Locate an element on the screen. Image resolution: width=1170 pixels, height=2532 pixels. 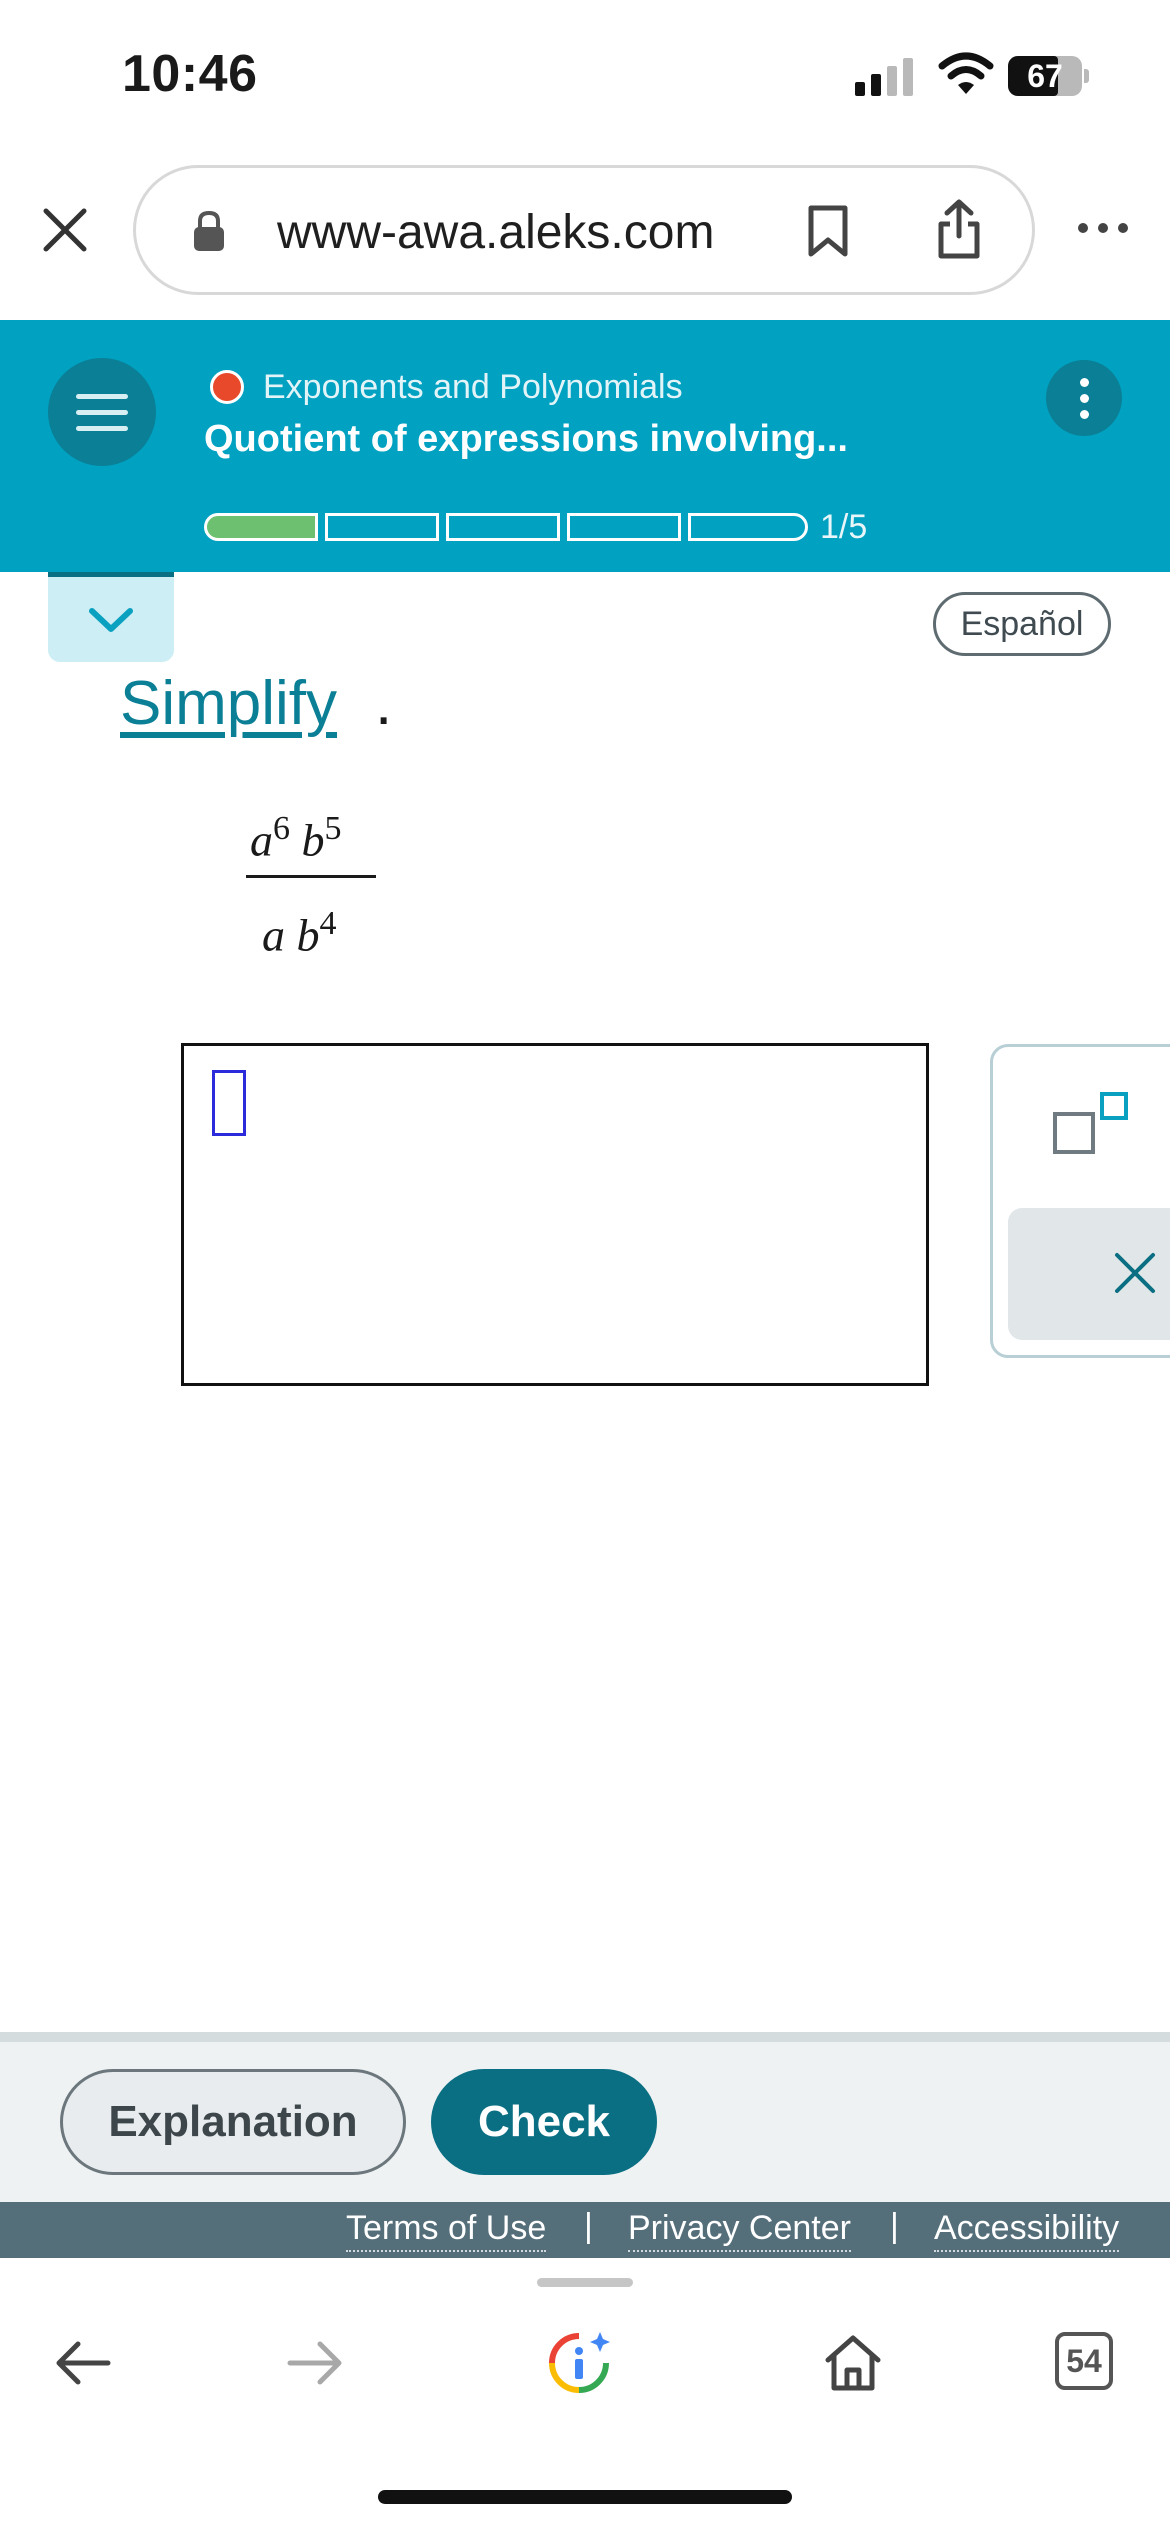
chevron-down-icon is located at coordinates (111, 620).